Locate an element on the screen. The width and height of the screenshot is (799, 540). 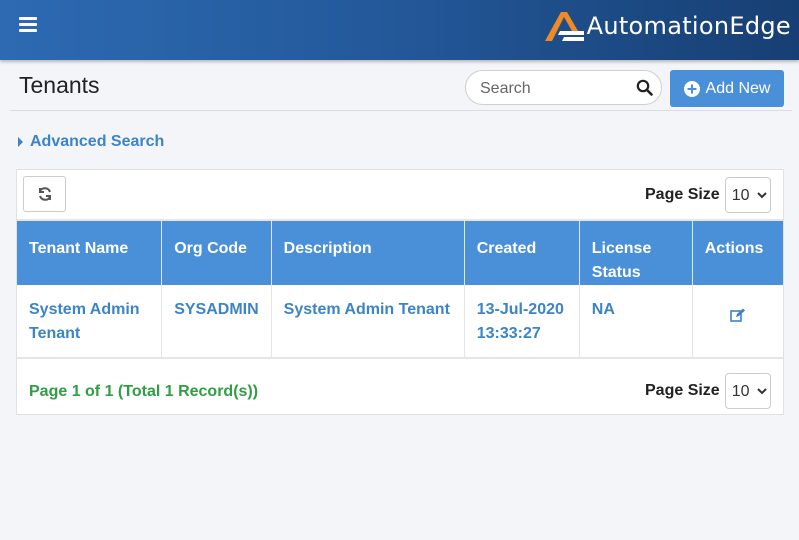
brand-name: AutomationEdge is located at coordinates (688, 26).